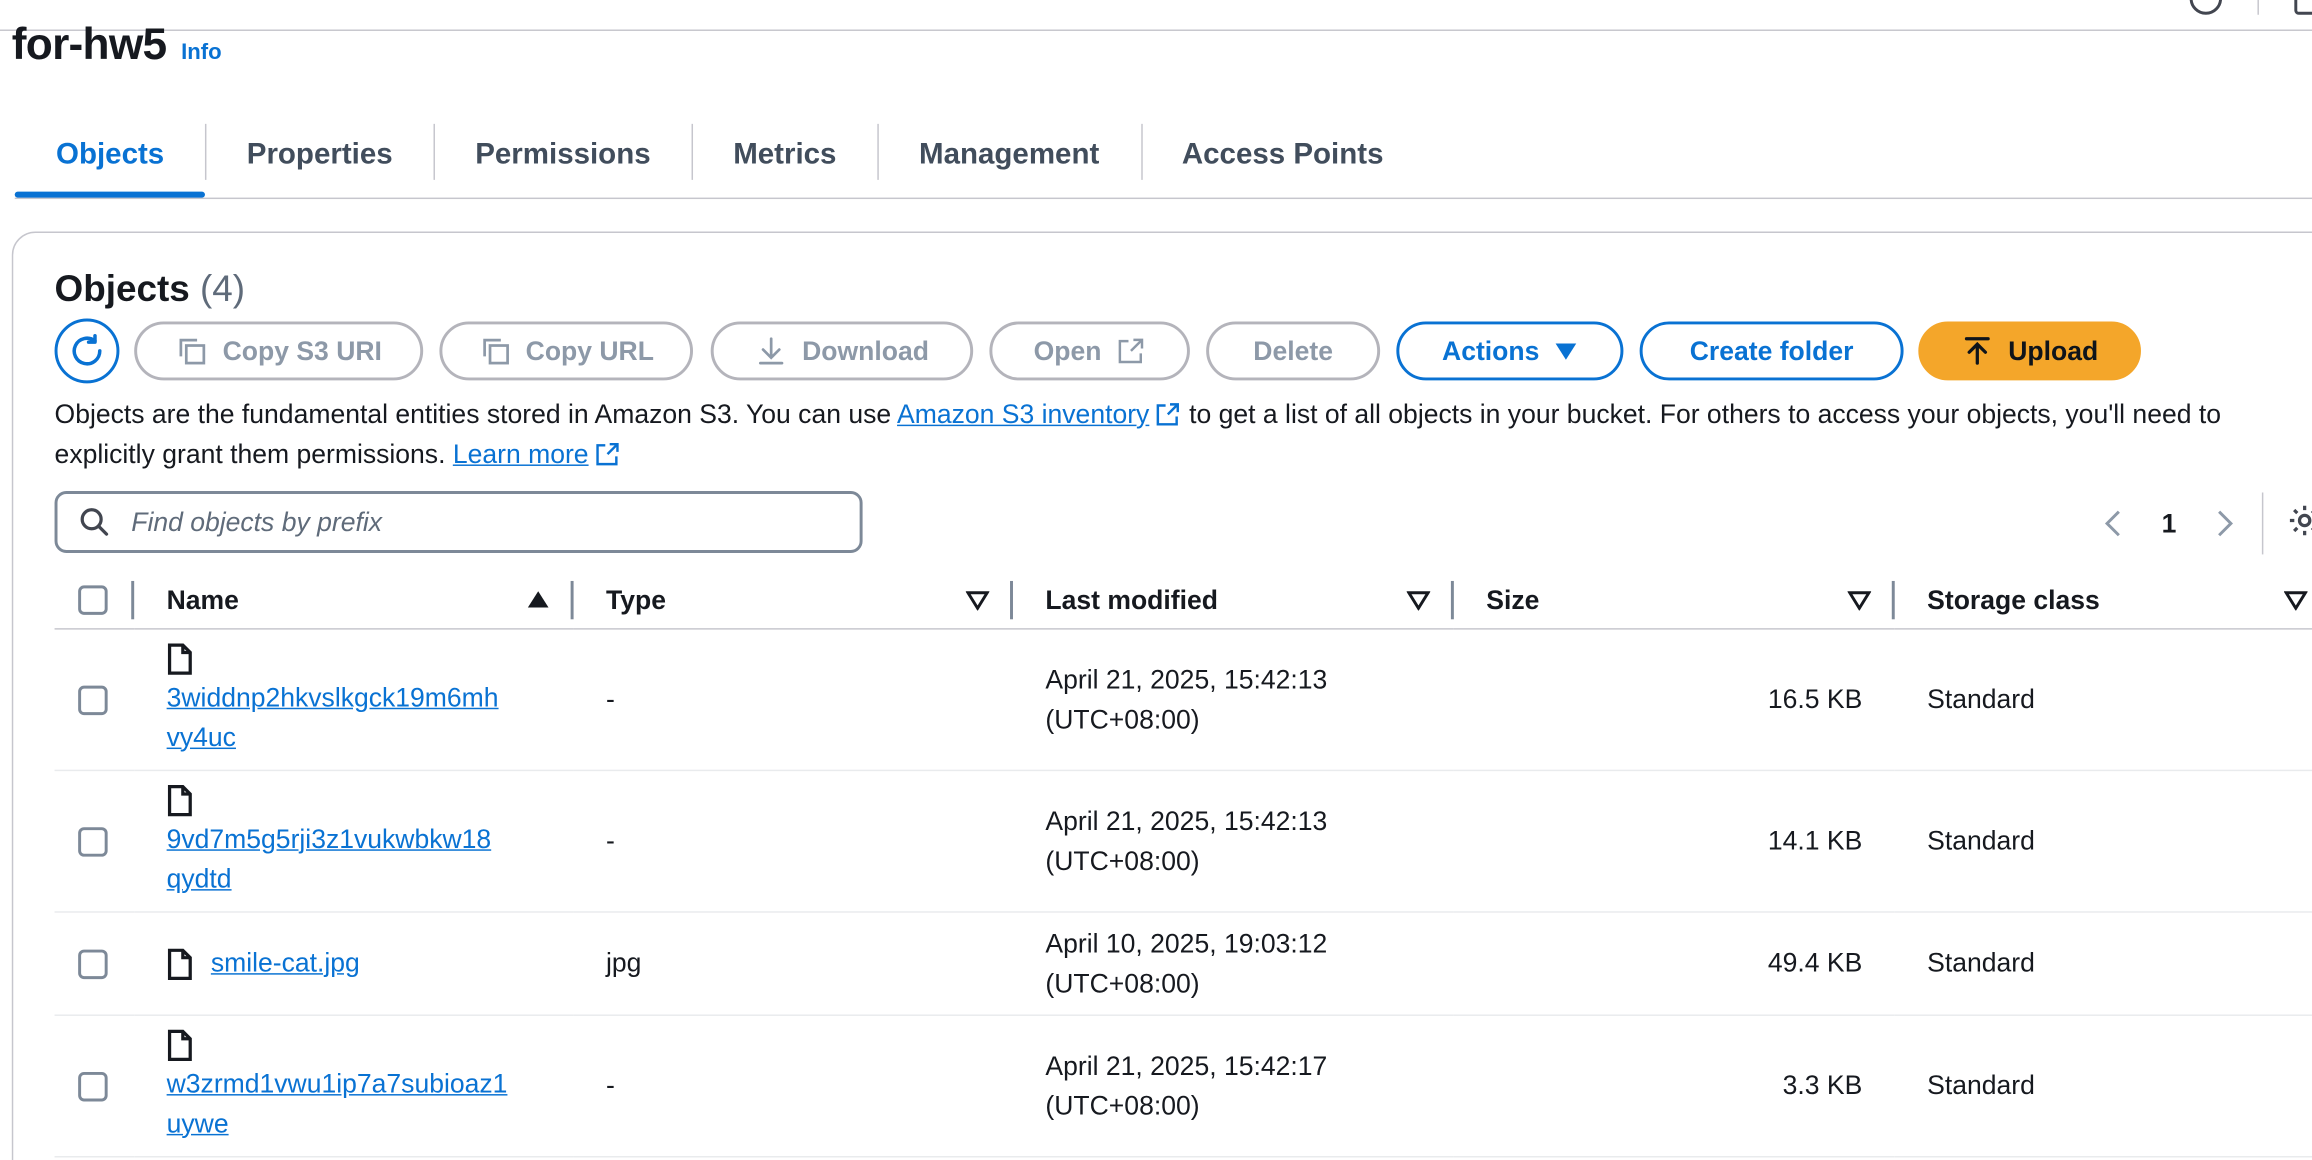  I want to click on tab-permissions: Permissions, so click(562, 155).